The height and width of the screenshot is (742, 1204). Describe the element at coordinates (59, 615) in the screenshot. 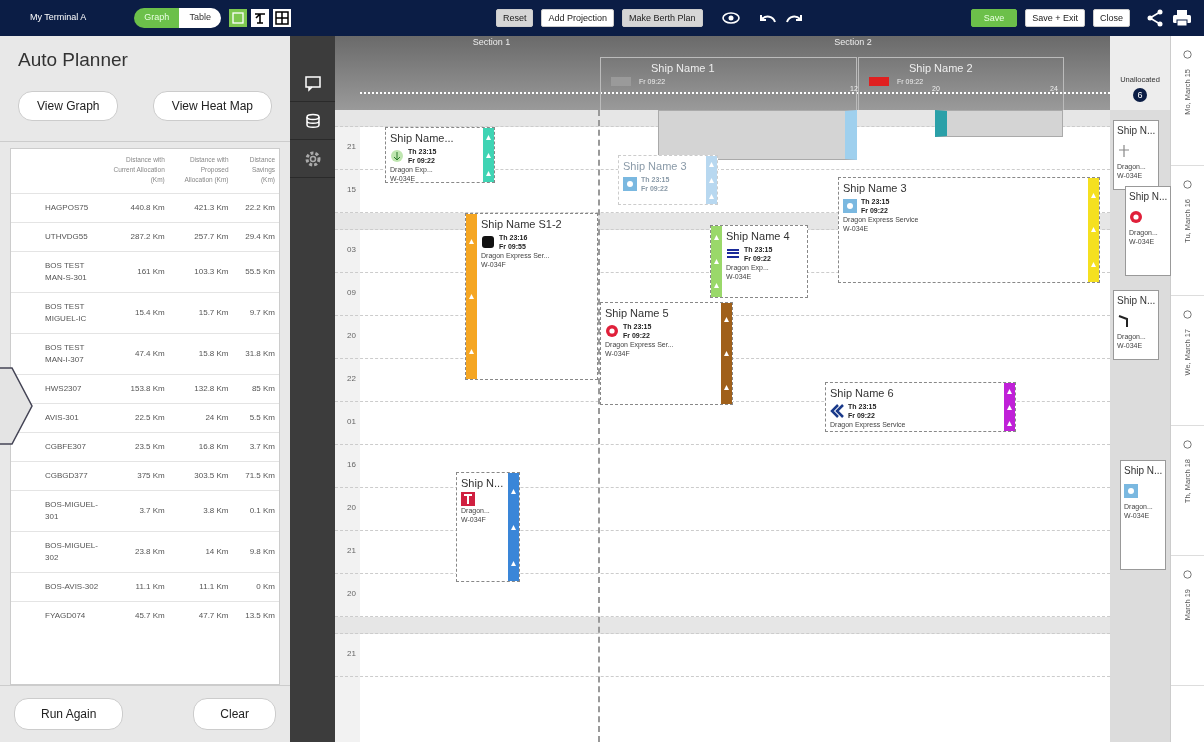

I see `table-cell: FYAGD074` at that location.